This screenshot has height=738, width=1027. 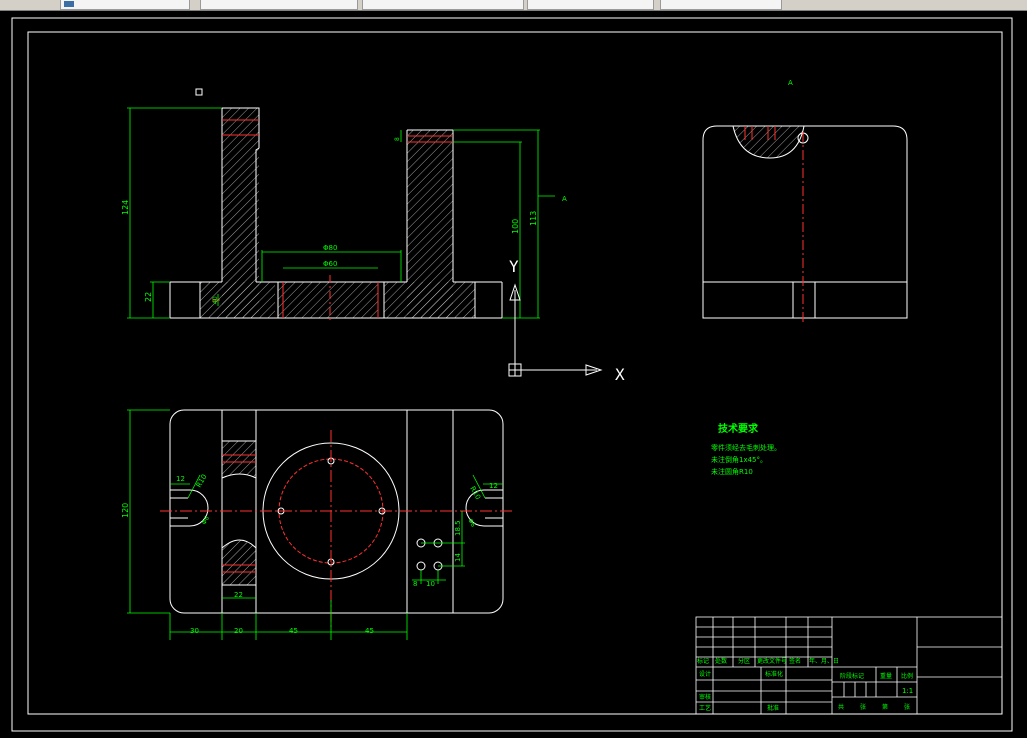 What do you see at coordinates (907, 707) in the screenshot?
I see `tb-sheets-2: 张` at bounding box center [907, 707].